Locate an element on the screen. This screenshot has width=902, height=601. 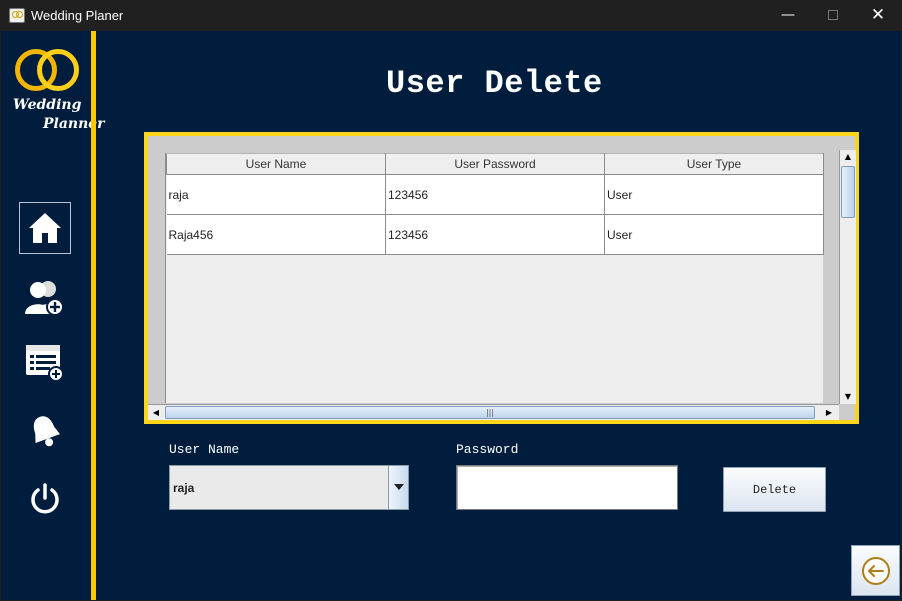
column-header-user-name: User Name is located at coordinates (276, 164).